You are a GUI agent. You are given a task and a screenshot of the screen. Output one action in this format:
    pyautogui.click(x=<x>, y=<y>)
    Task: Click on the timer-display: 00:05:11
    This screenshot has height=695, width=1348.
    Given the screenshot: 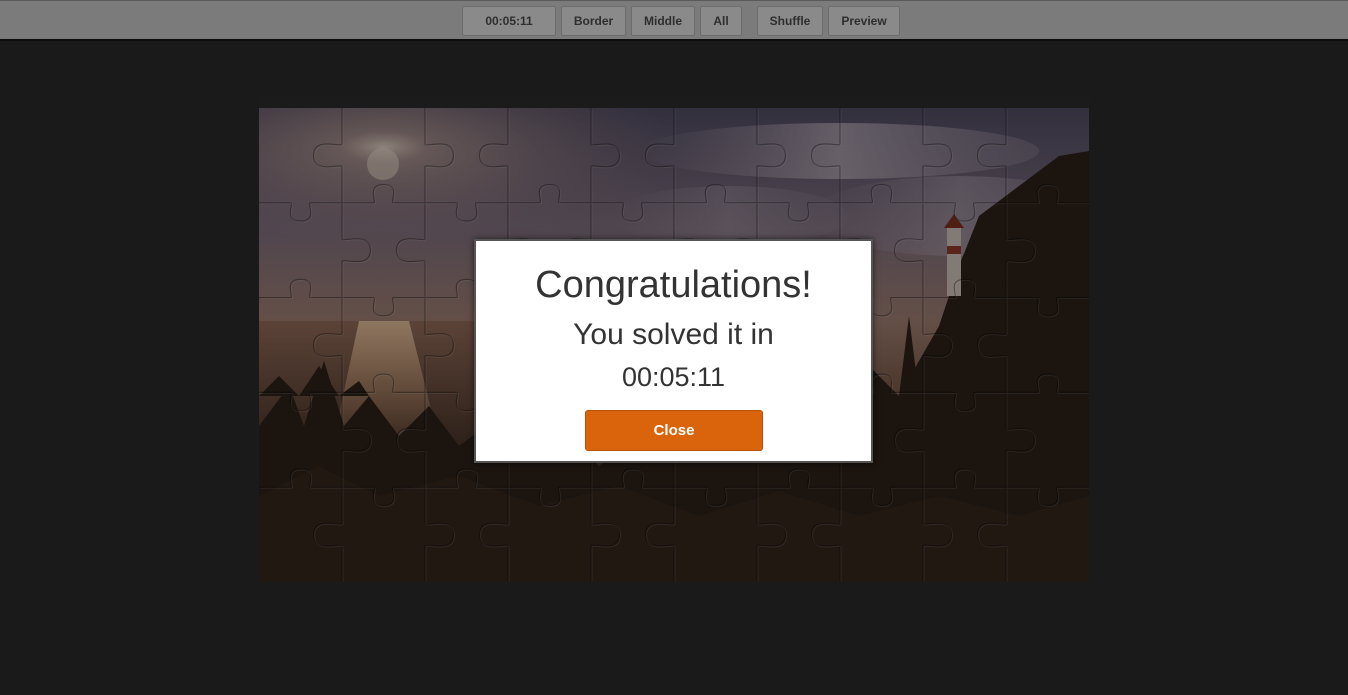 What is the action you would take?
    pyautogui.click(x=509, y=21)
    